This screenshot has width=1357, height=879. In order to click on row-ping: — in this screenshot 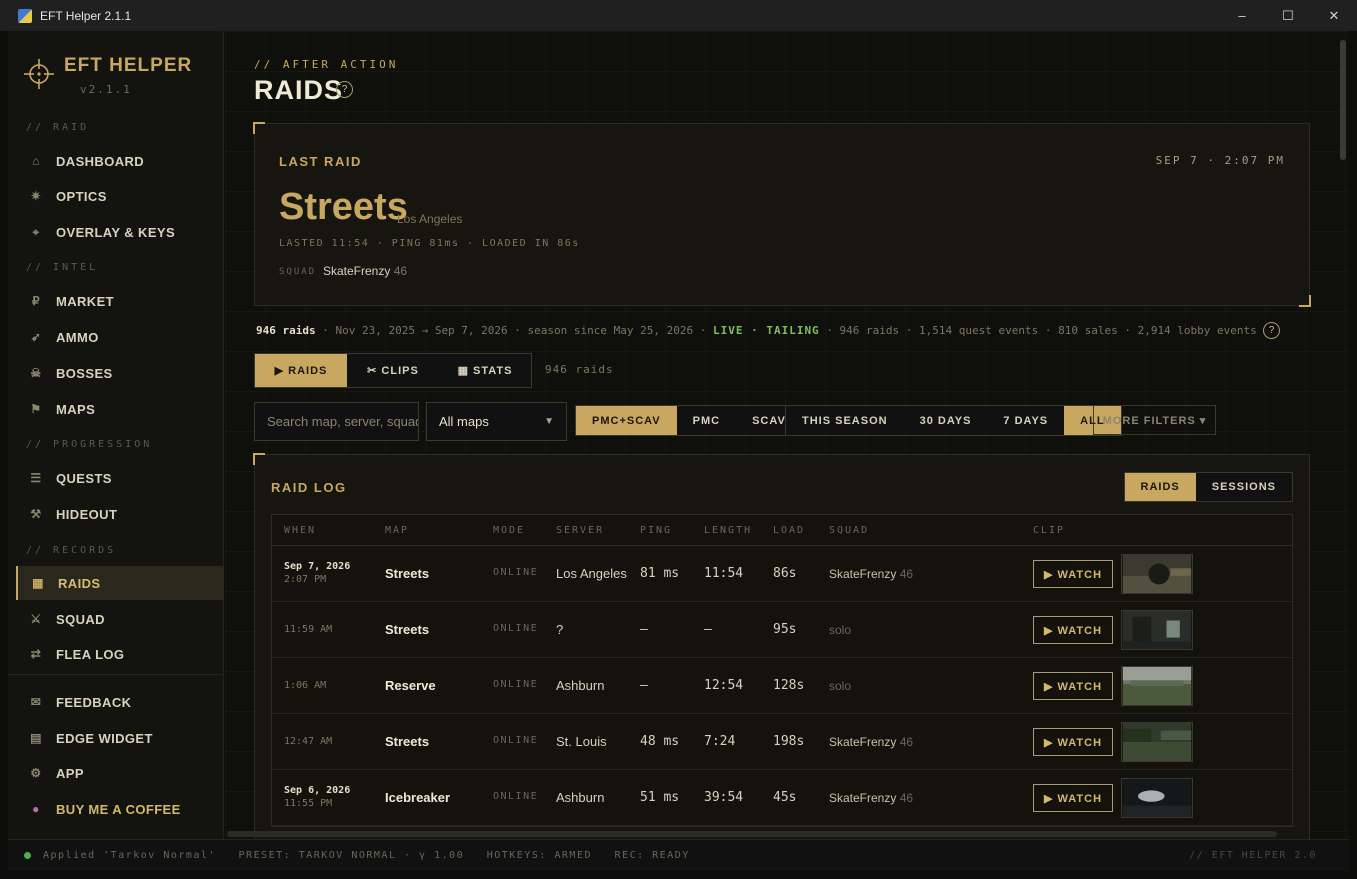, I will do `click(644, 629)`.